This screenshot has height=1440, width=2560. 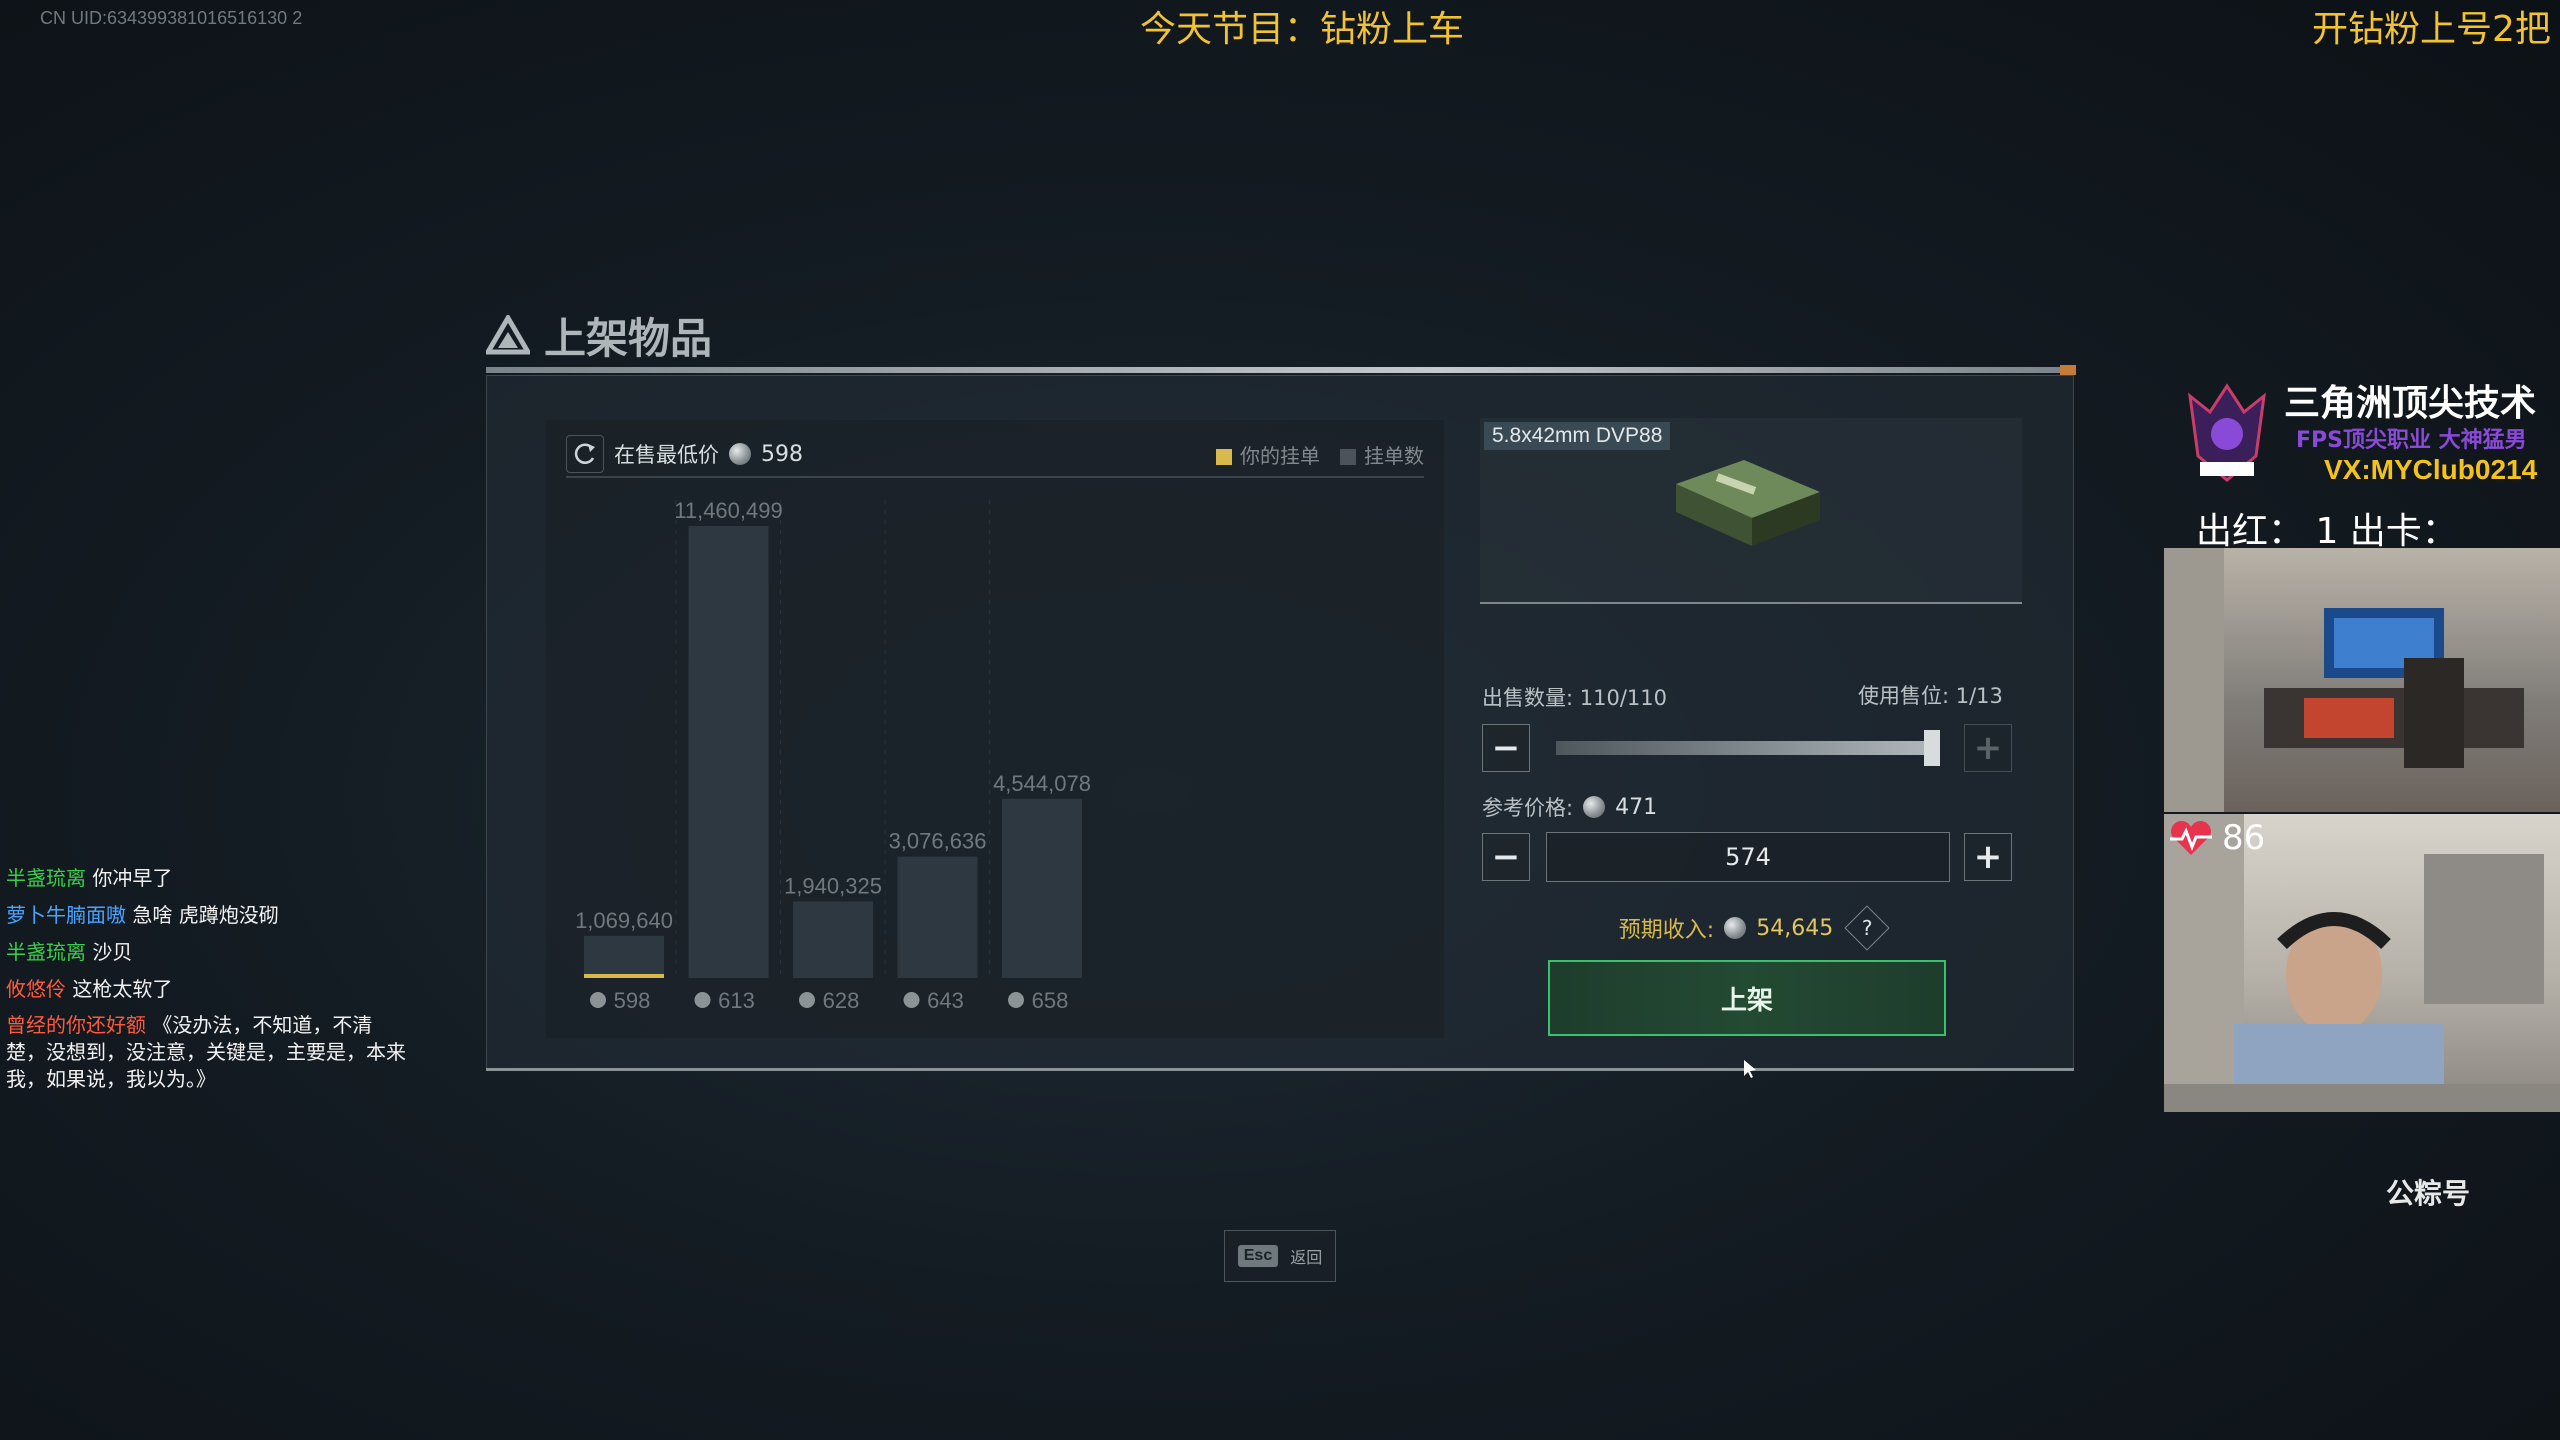 What do you see at coordinates (1258, 1256) in the screenshot?
I see `esc-key-label: Esc` at bounding box center [1258, 1256].